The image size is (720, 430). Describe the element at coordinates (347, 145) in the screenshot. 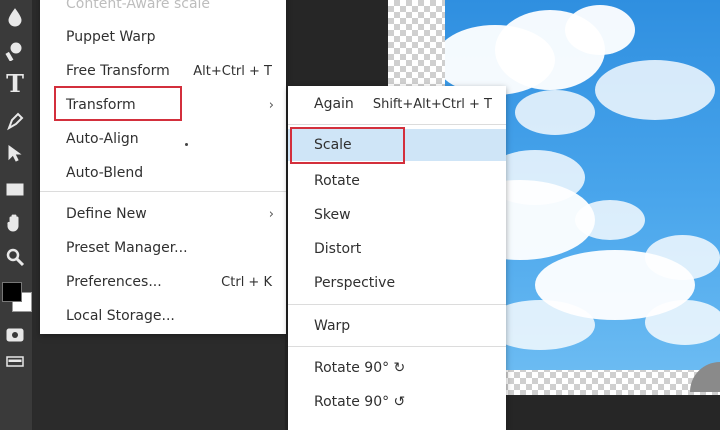

I see `annotation-box-scale` at that location.